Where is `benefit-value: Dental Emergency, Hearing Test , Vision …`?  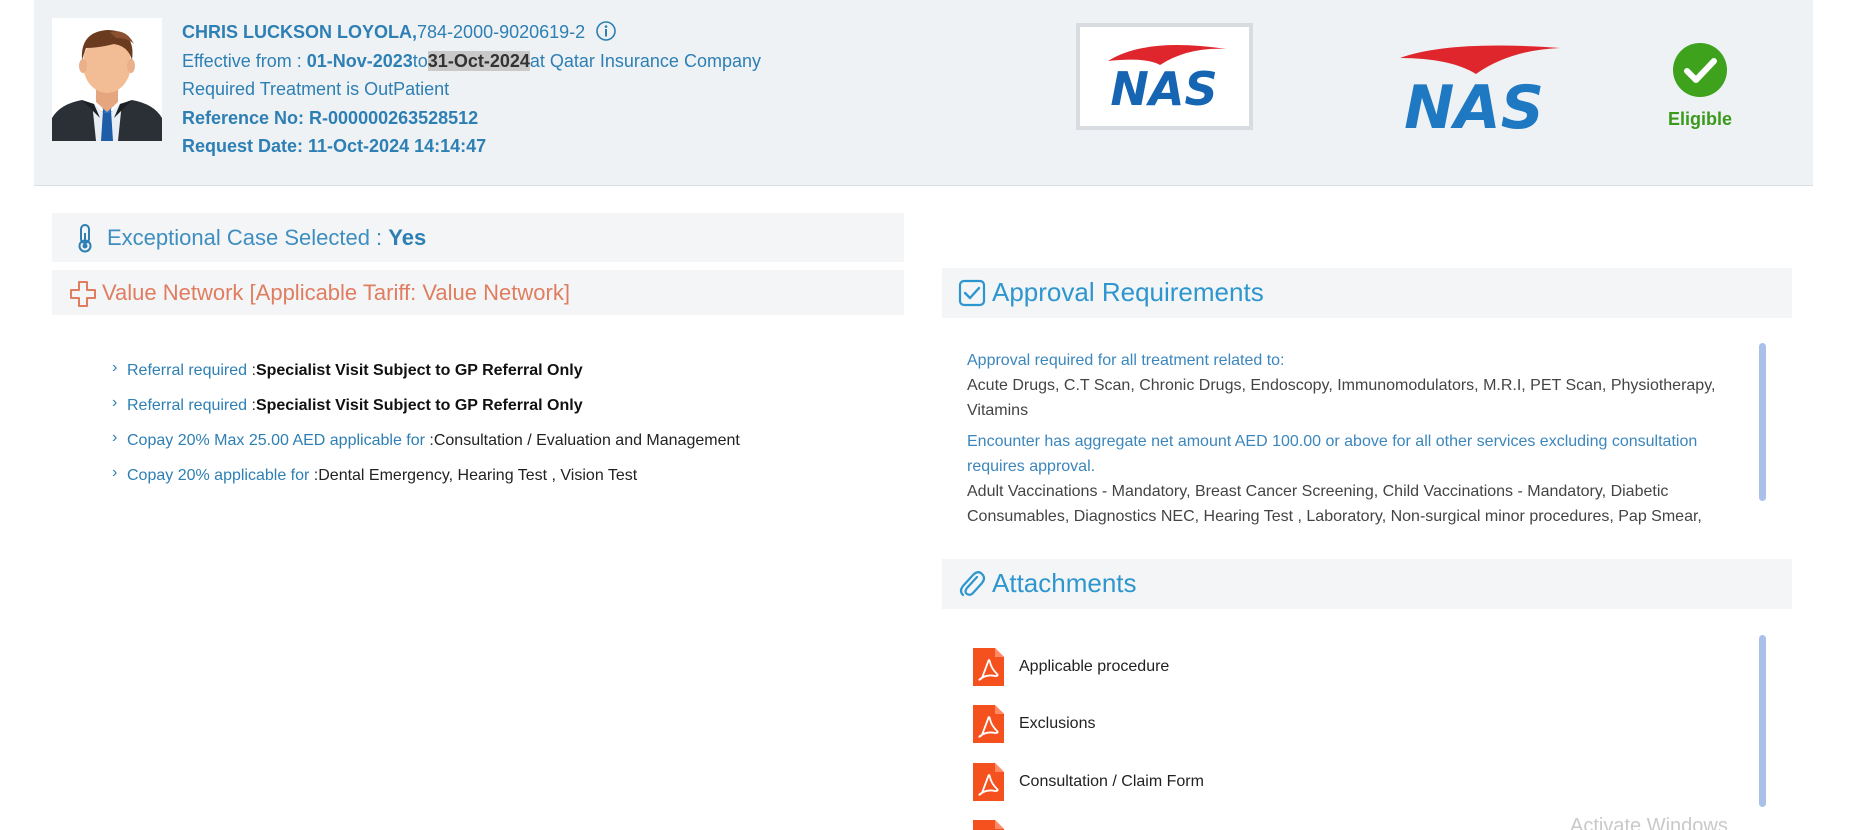 benefit-value: Dental Emergency, Hearing Test , Vision … is located at coordinates (478, 475).